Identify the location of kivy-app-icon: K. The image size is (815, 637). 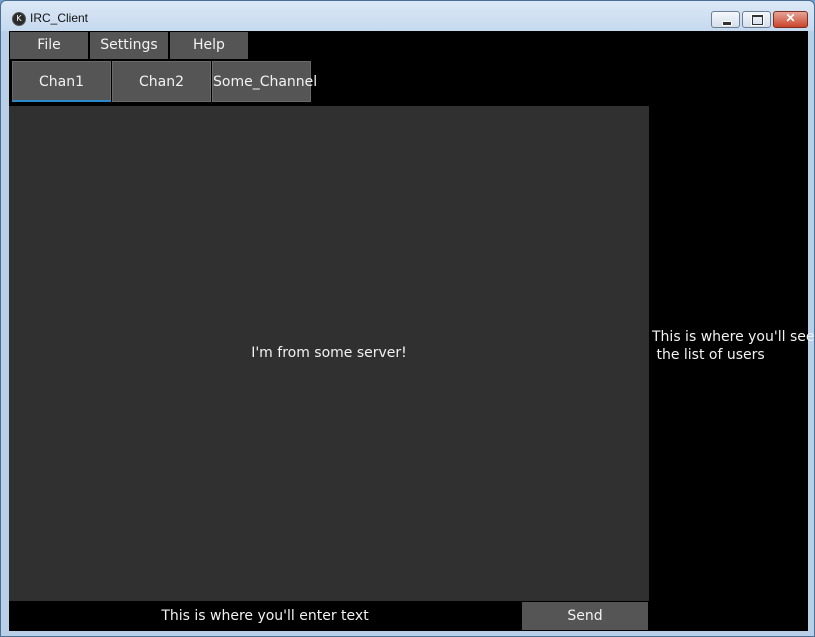
(19, 19).